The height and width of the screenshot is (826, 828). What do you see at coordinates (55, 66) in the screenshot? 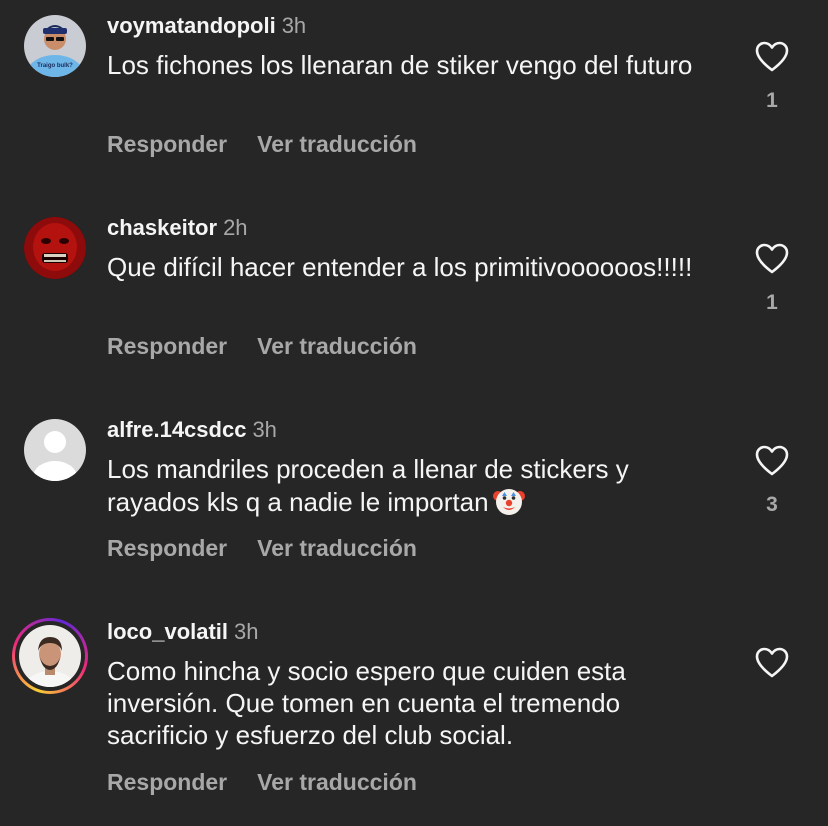
I see `avatar-shirt-text: Traigo bulk?` at bounding box center [55, 66].